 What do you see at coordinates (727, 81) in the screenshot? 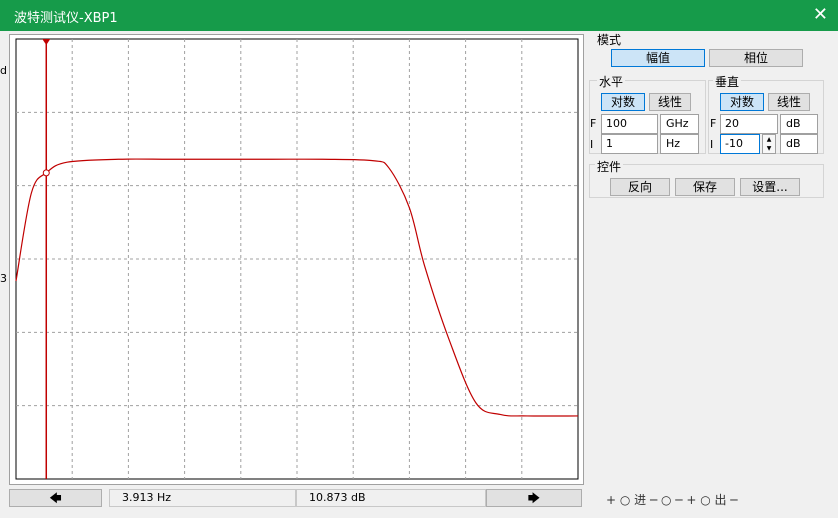
I see `vertical-label: 垂直` at bounding box center [727, 81].